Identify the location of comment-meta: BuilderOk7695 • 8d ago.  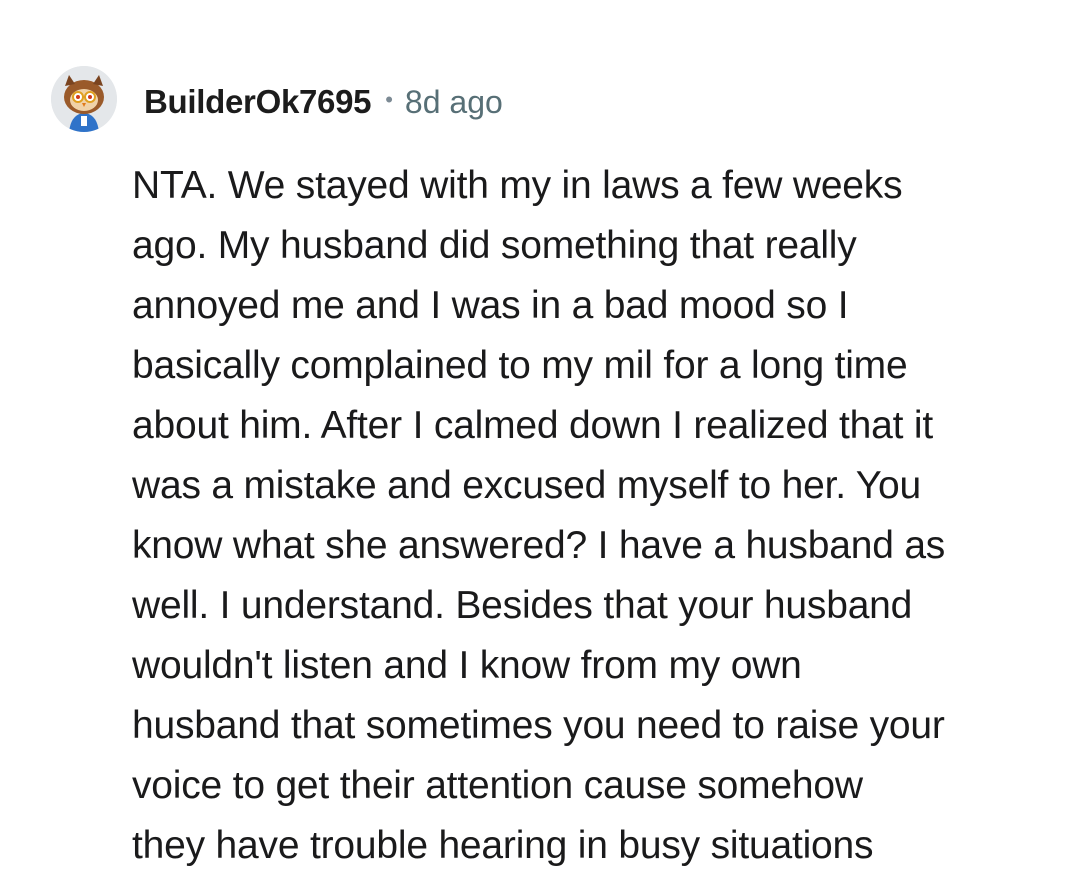
(323, 102).